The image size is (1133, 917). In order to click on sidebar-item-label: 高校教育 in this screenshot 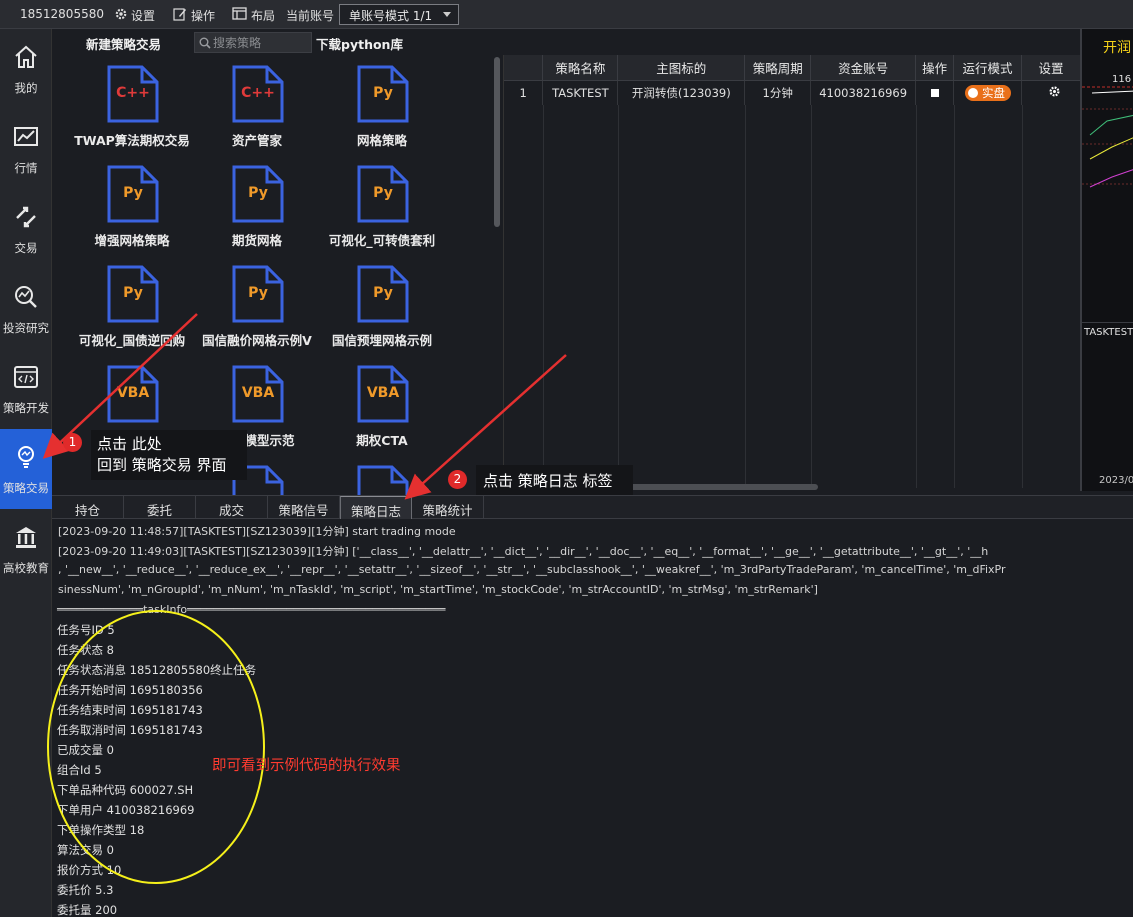, I will do `click(26, 568)`.